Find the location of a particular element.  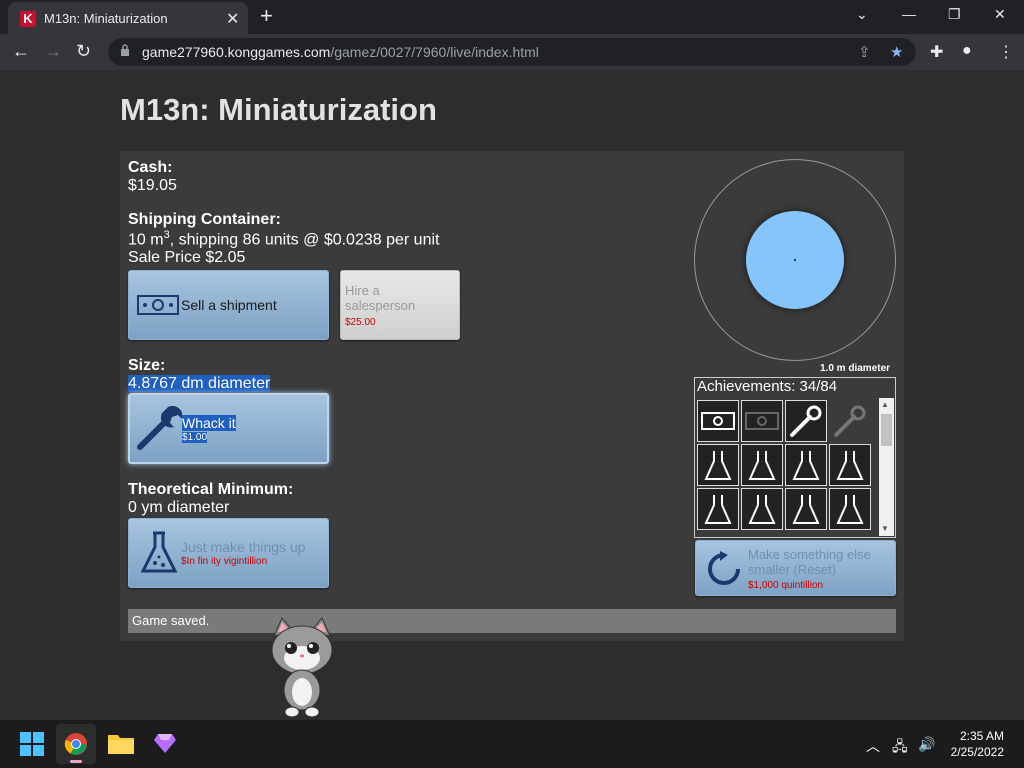

volume-icon: 🔊 is located at coordinates (926, 744).